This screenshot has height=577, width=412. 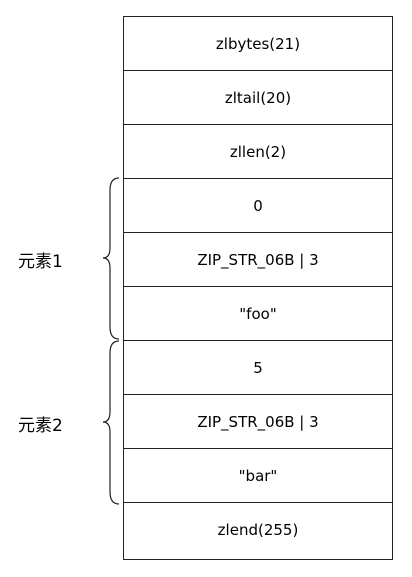 What do you see at coordinates (258, 368) in the screenshot?
I see `cell-entry2-prevlen: 5` at bounding box center [258, 368].